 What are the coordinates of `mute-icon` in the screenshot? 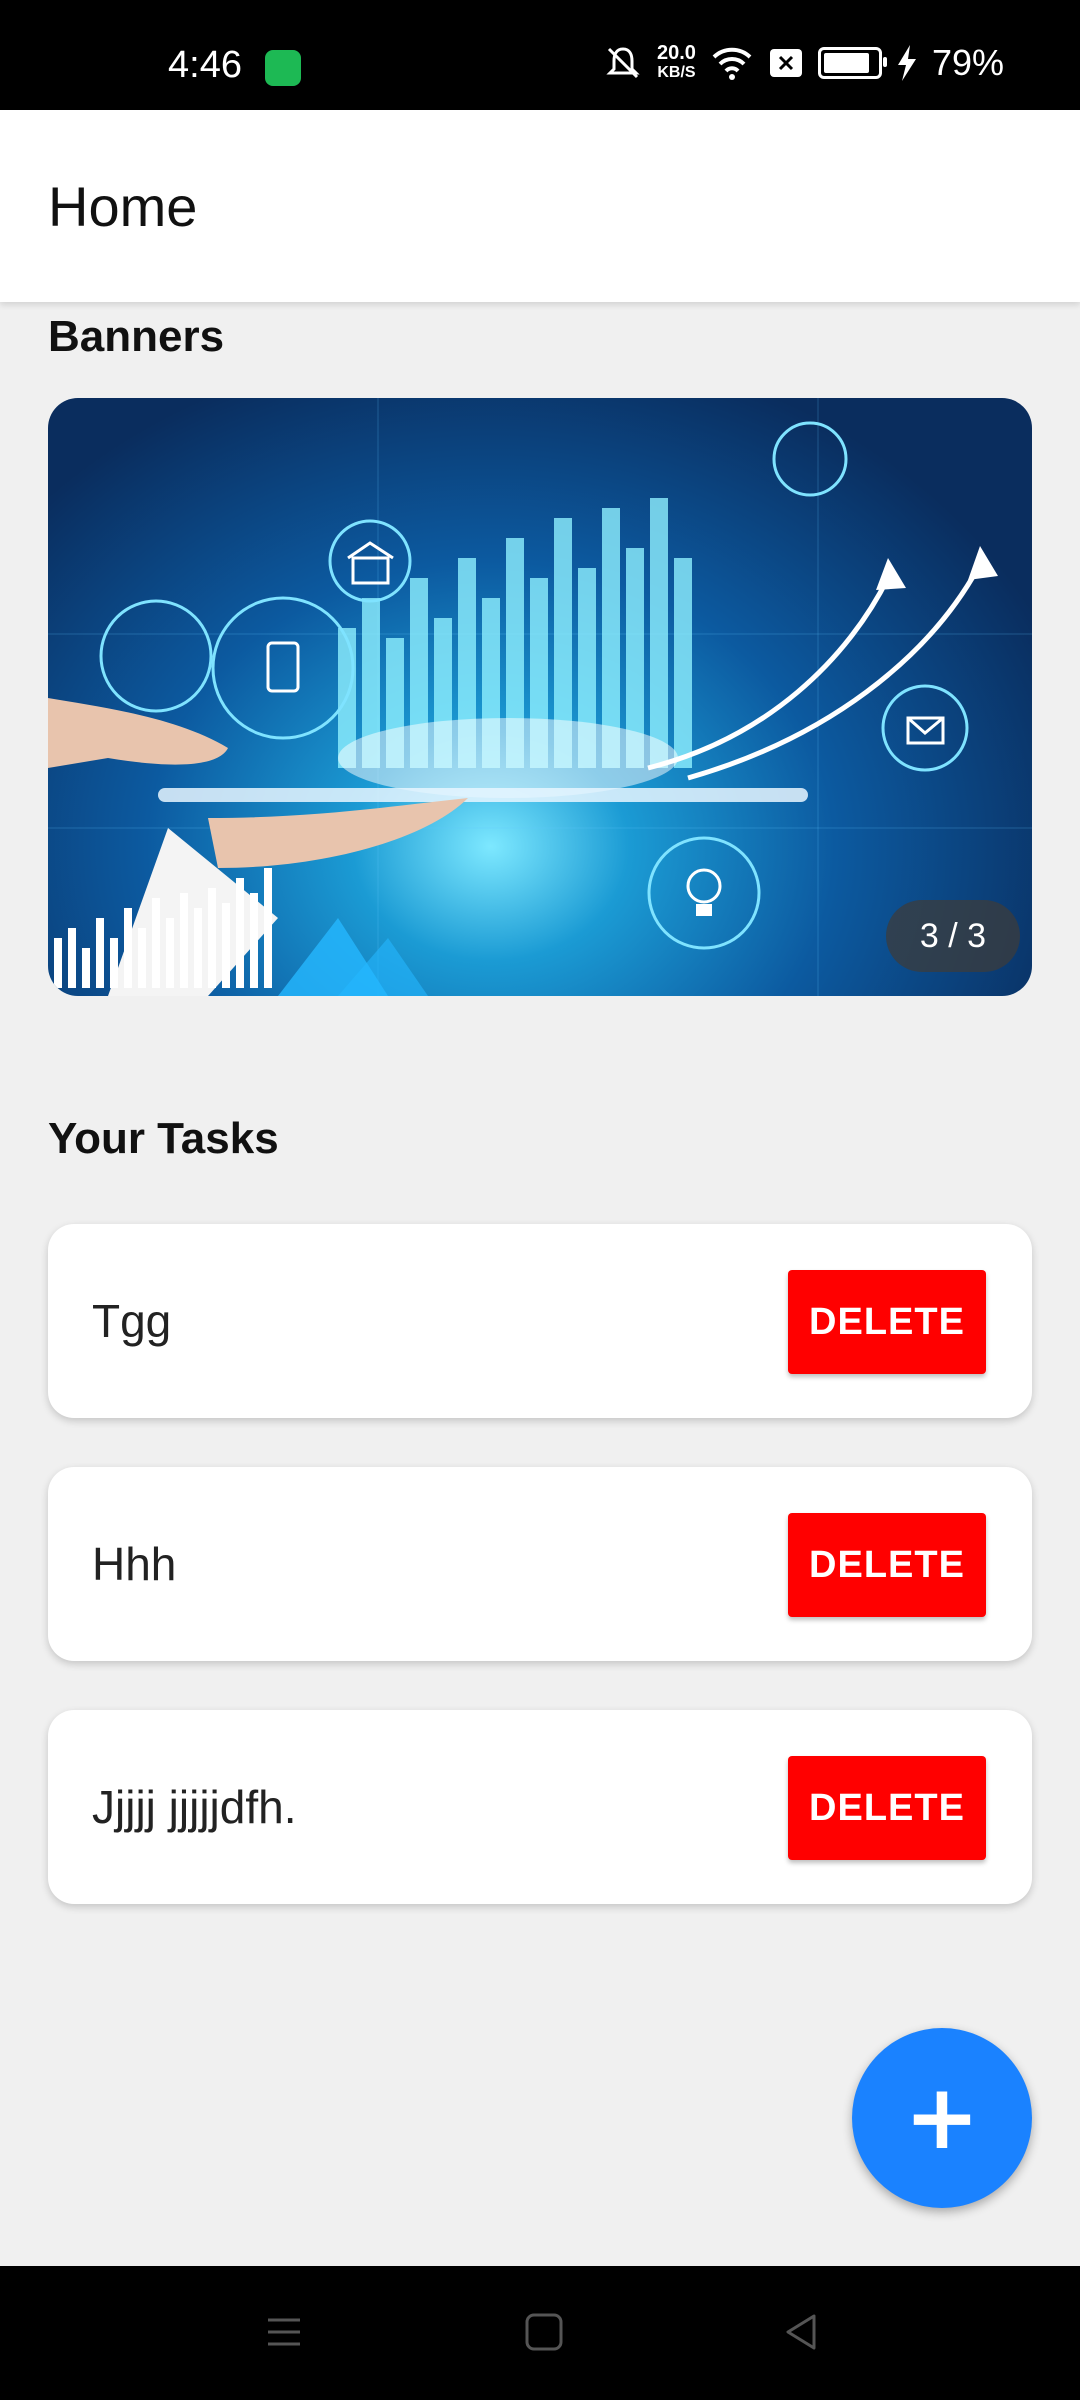 It's located at (623, 63).